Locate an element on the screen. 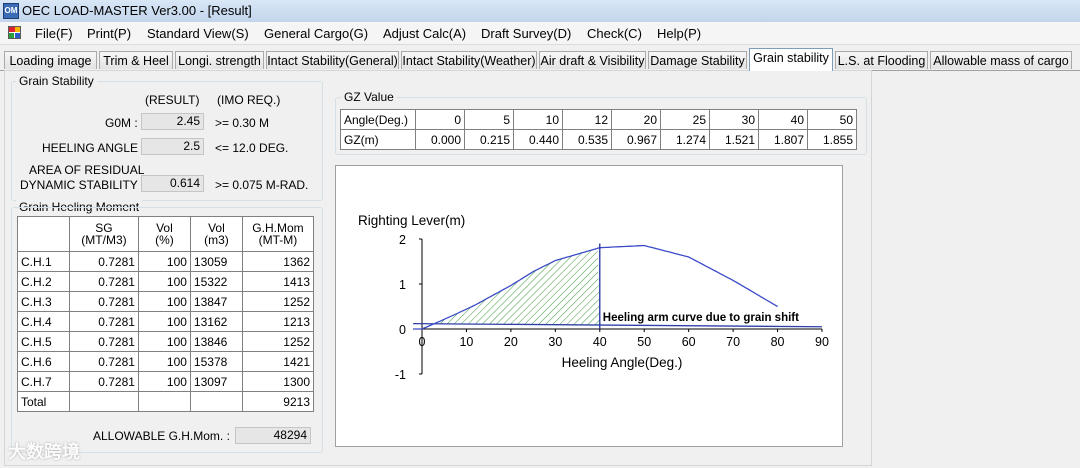 Image resolution: width=1080 pixels, height=468 pixels. tab-allowable-mass-of-cargo: Allowable mass of cargo is located at coordinates (1001, 60).